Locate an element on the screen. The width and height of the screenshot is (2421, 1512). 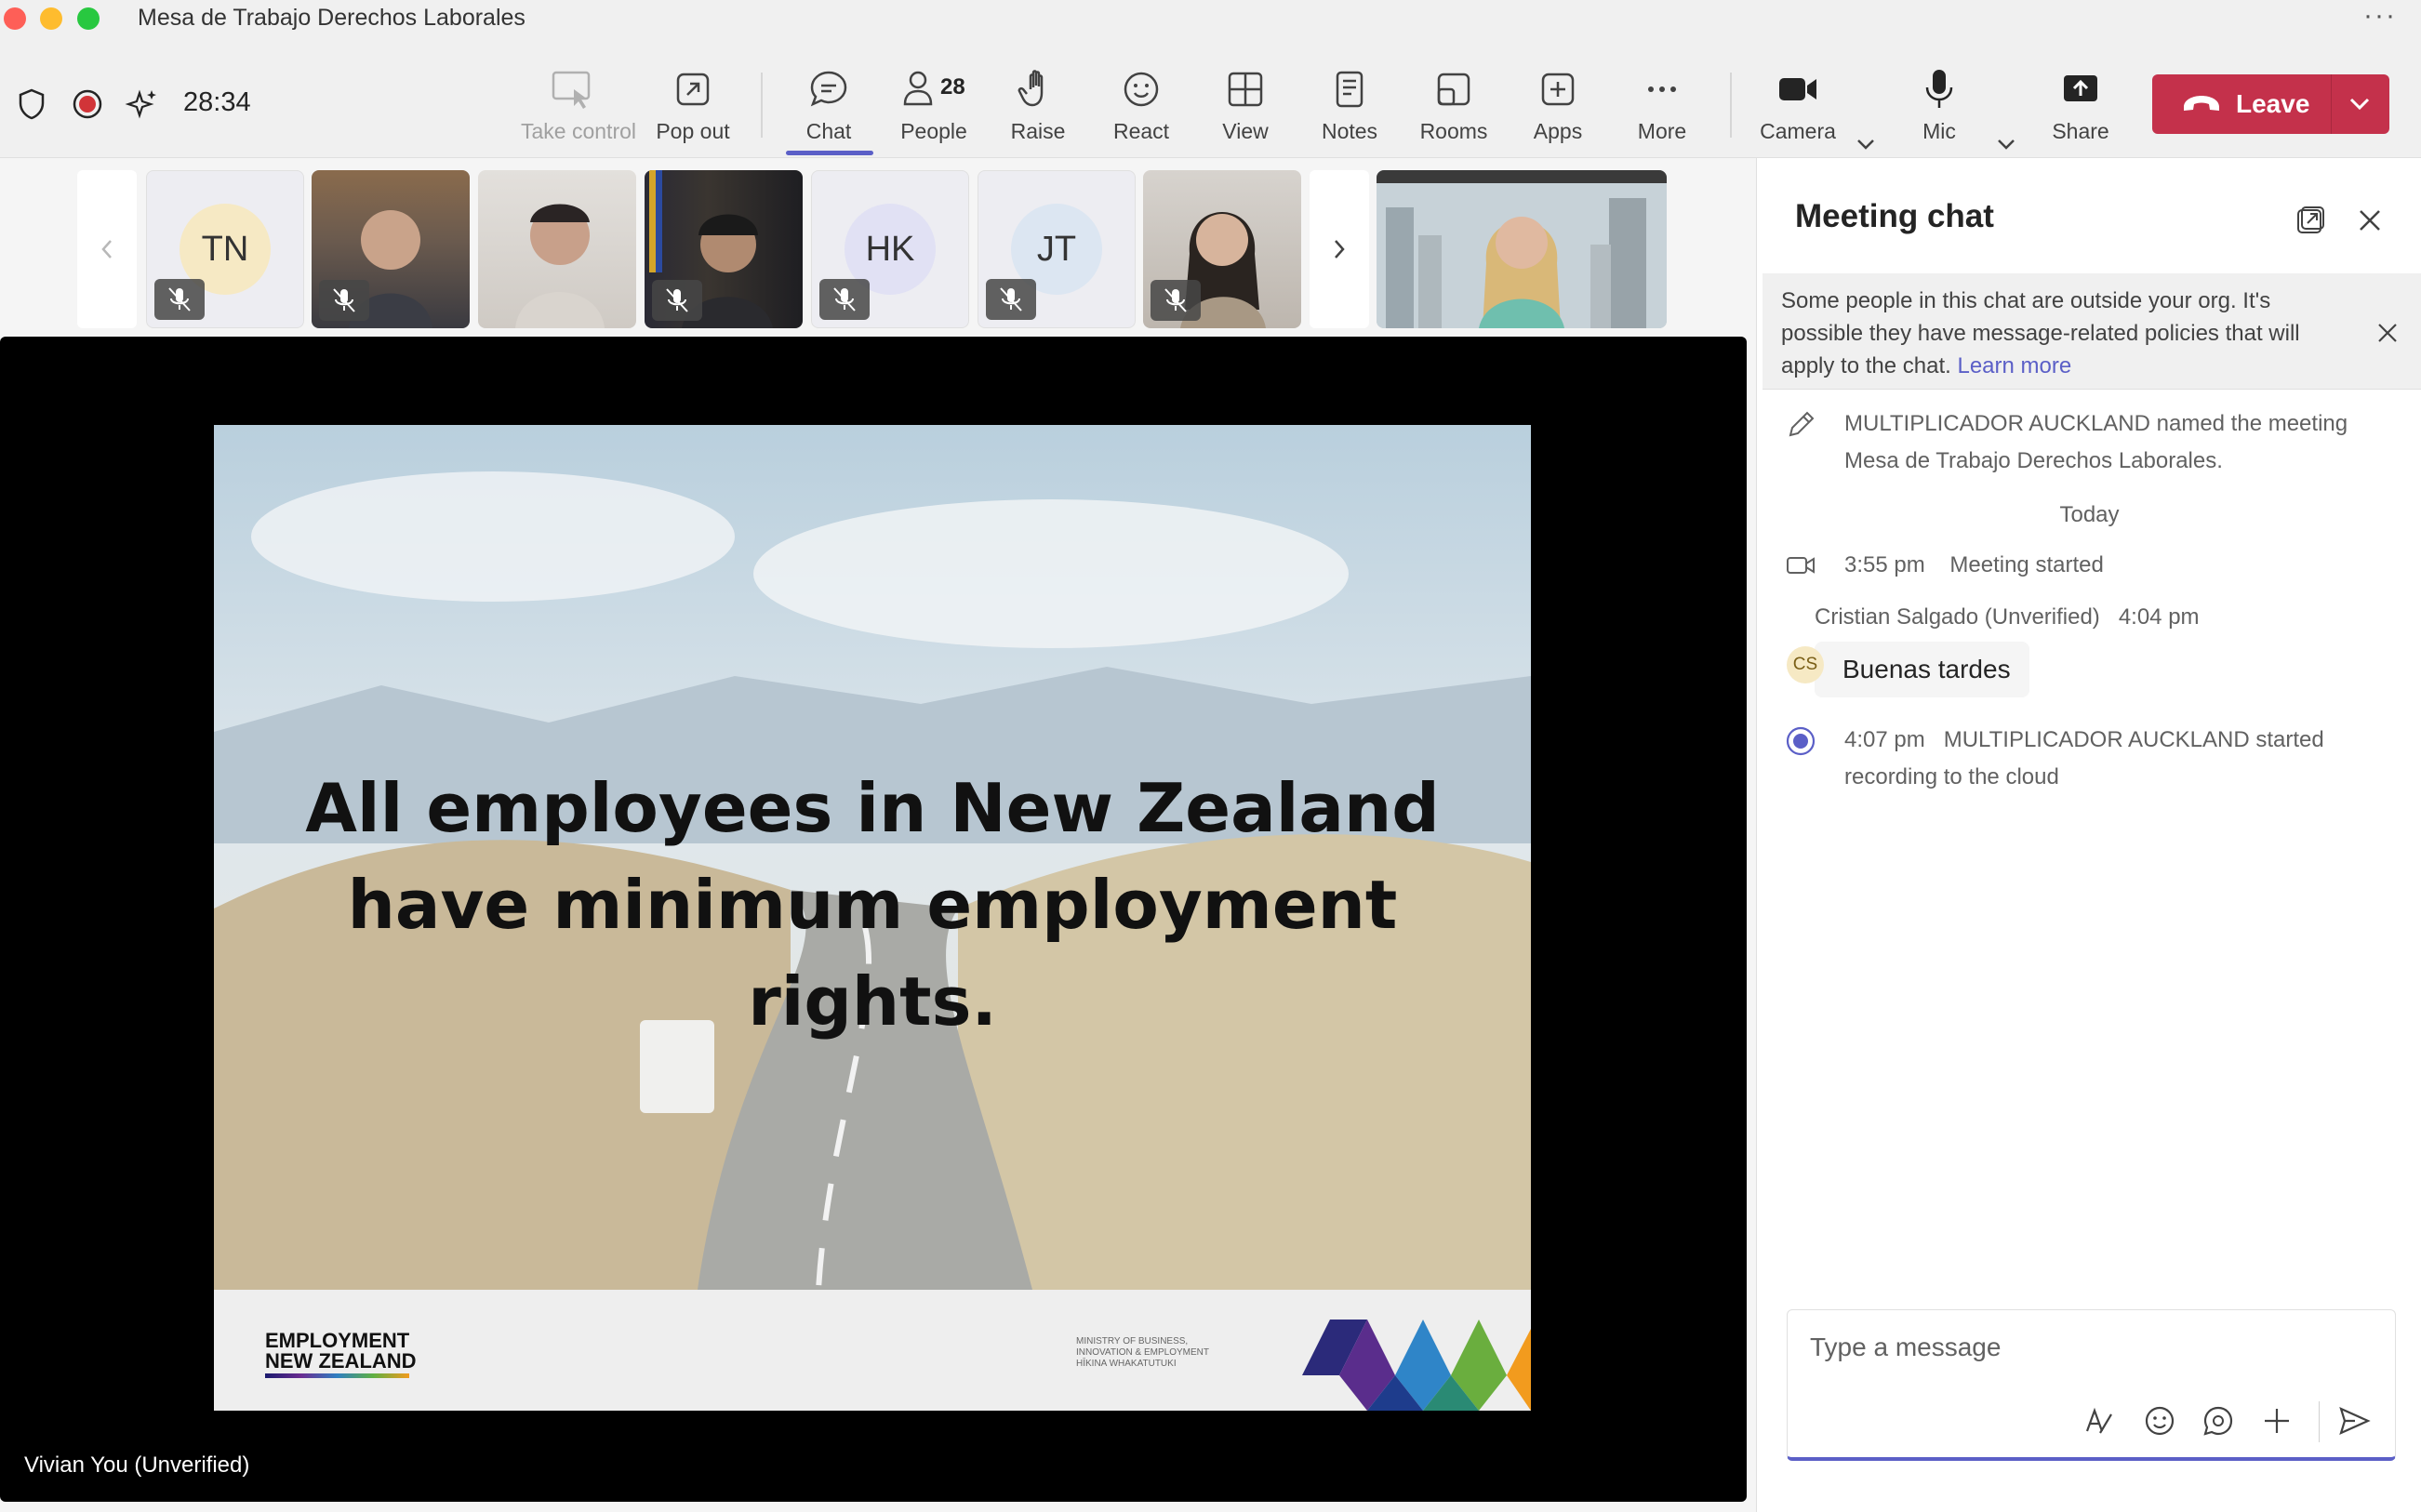
date-divider: Today is located at coordinates (2089, 514).